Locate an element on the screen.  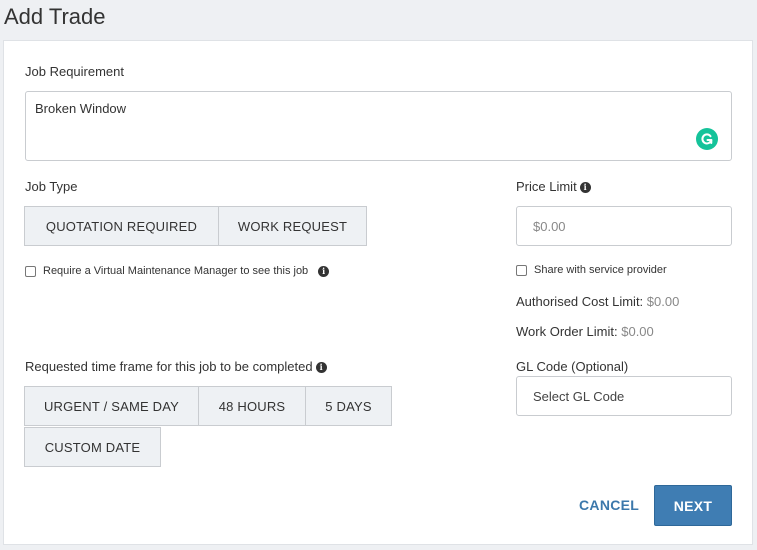
job-type-quotation-button: QUOTATION REQUIRED is located at coordinates (122, 226).